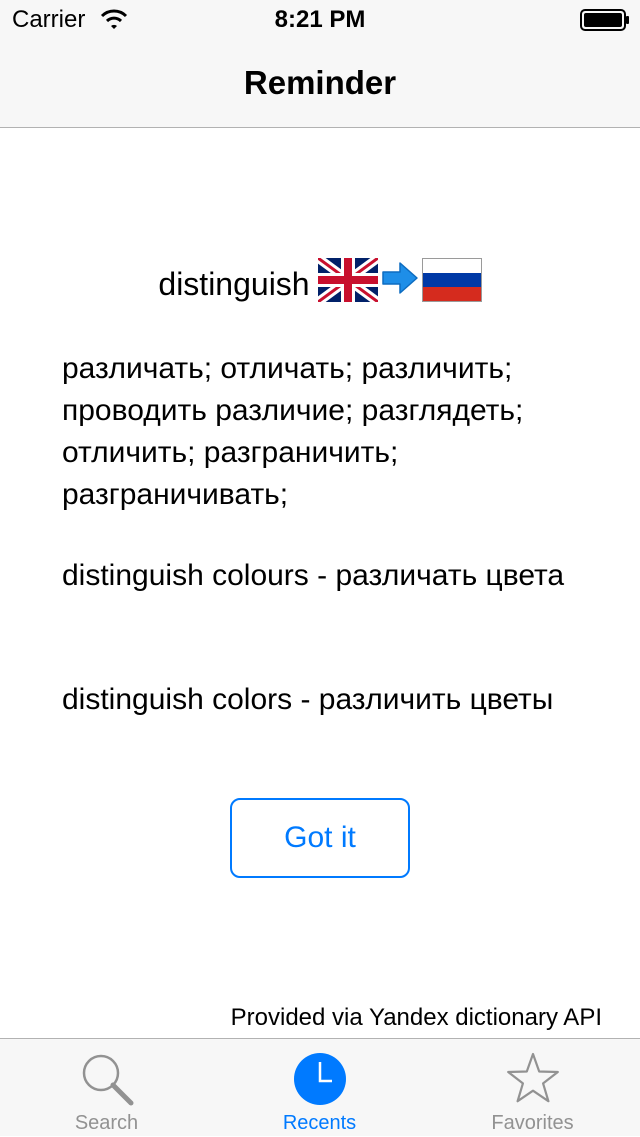 This screenshot has height=1137, width=640. I want to click on tab-label: Search, so click(106, 1123).